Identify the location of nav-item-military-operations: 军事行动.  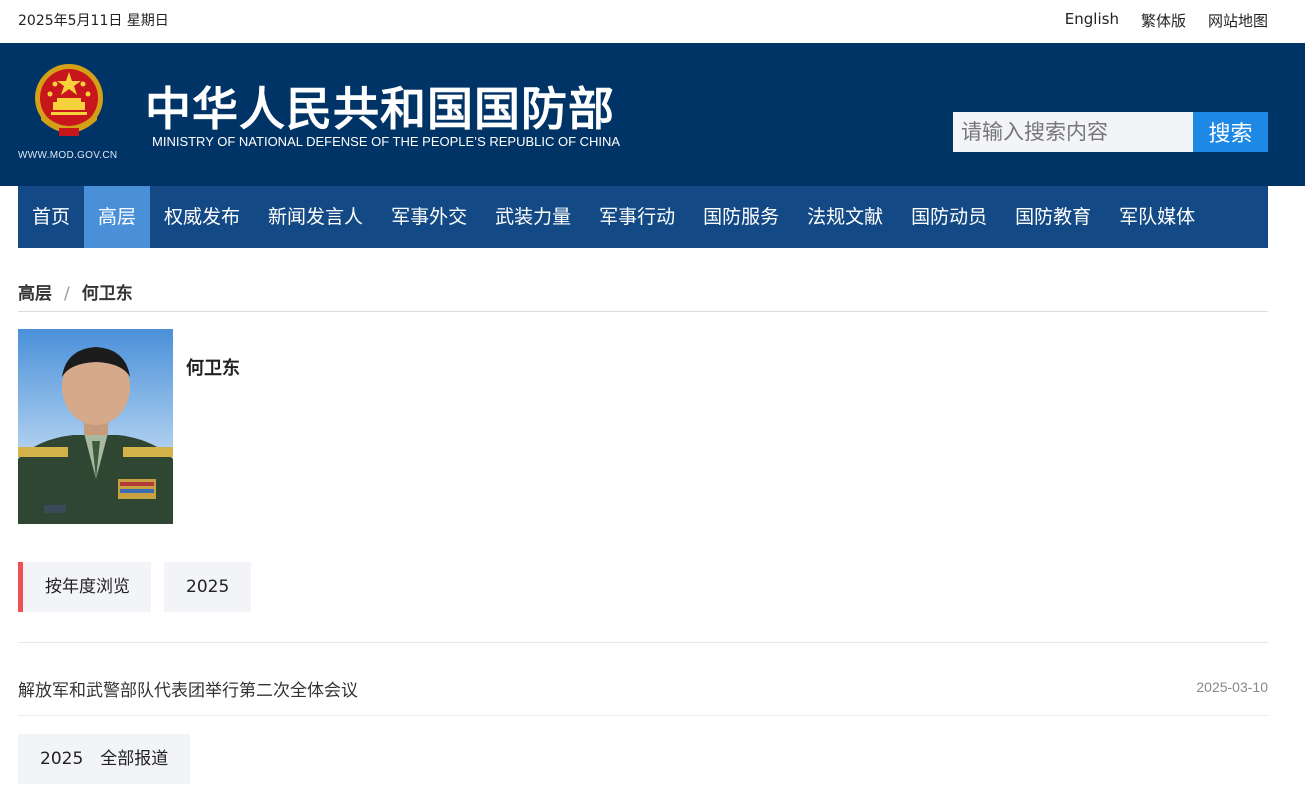
(637, 217).